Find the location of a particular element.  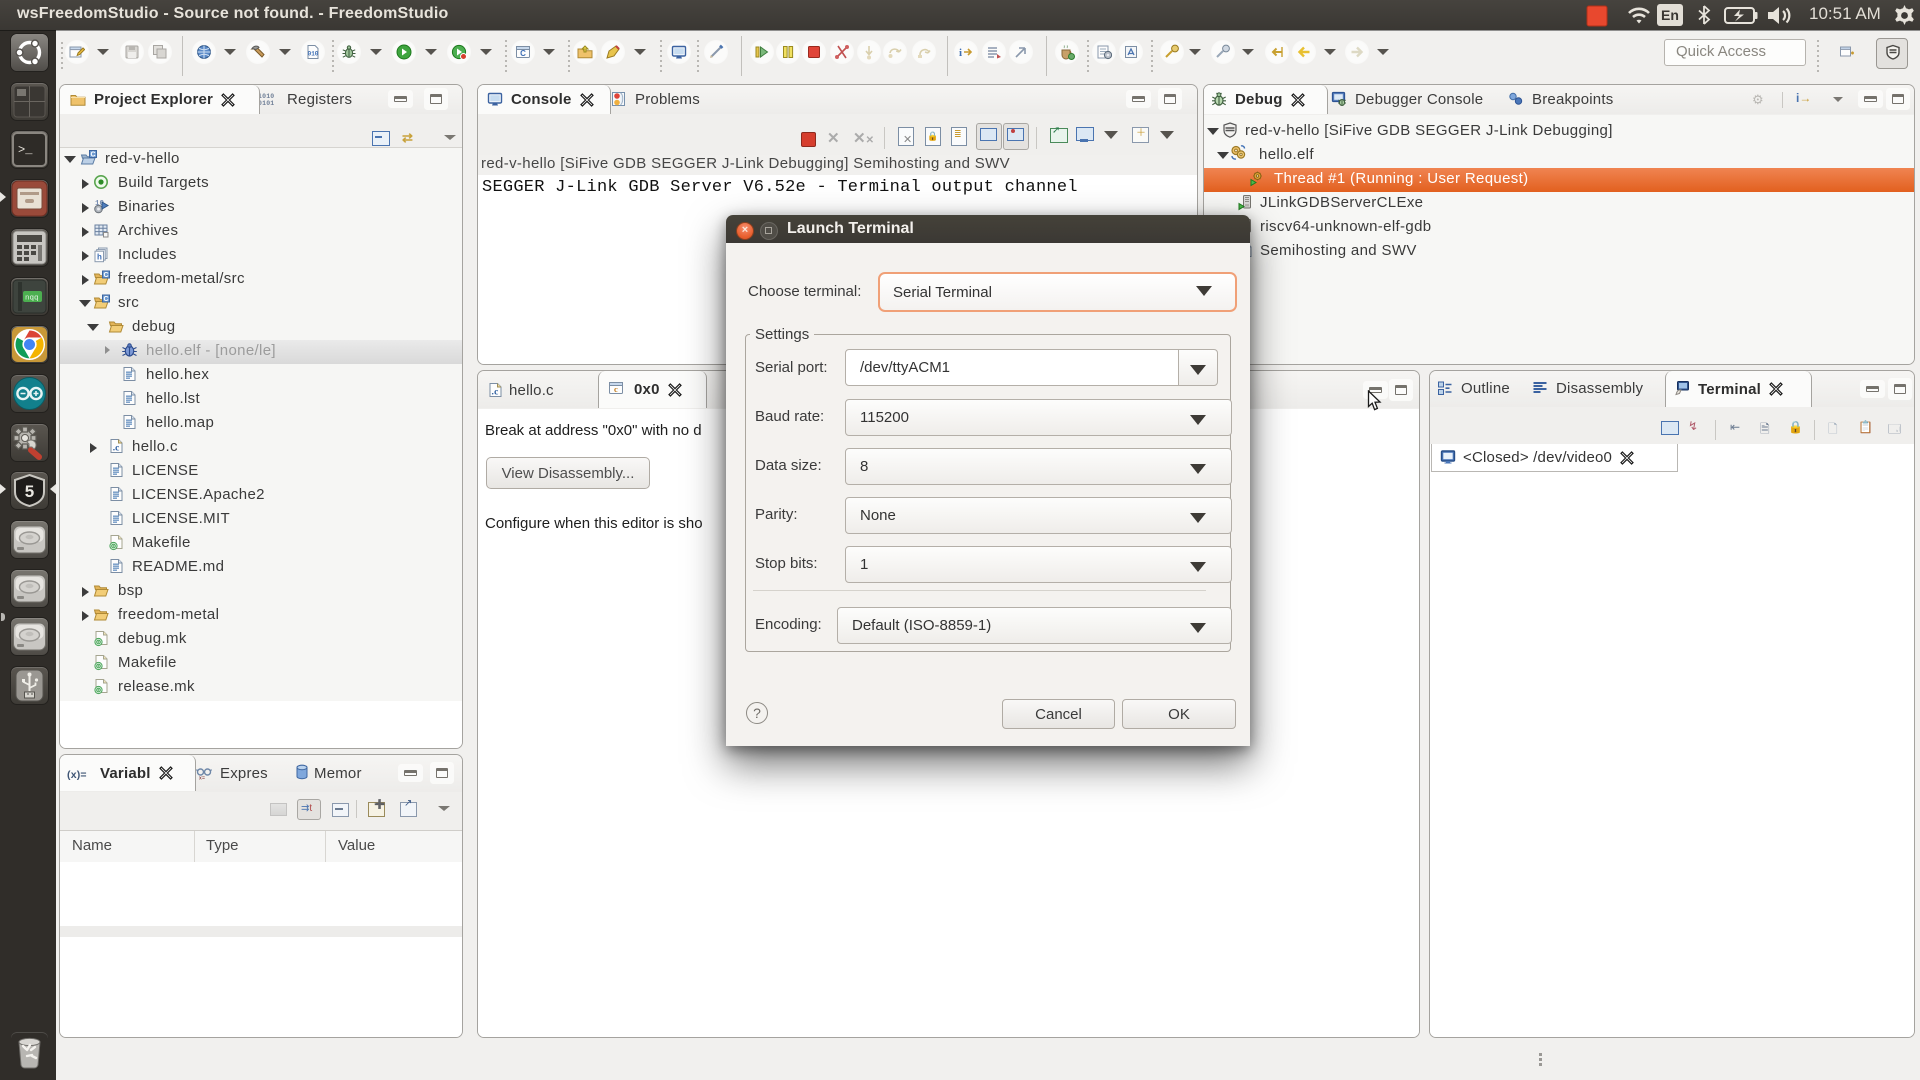

svg-text: i is located at coordinates (960, 53).